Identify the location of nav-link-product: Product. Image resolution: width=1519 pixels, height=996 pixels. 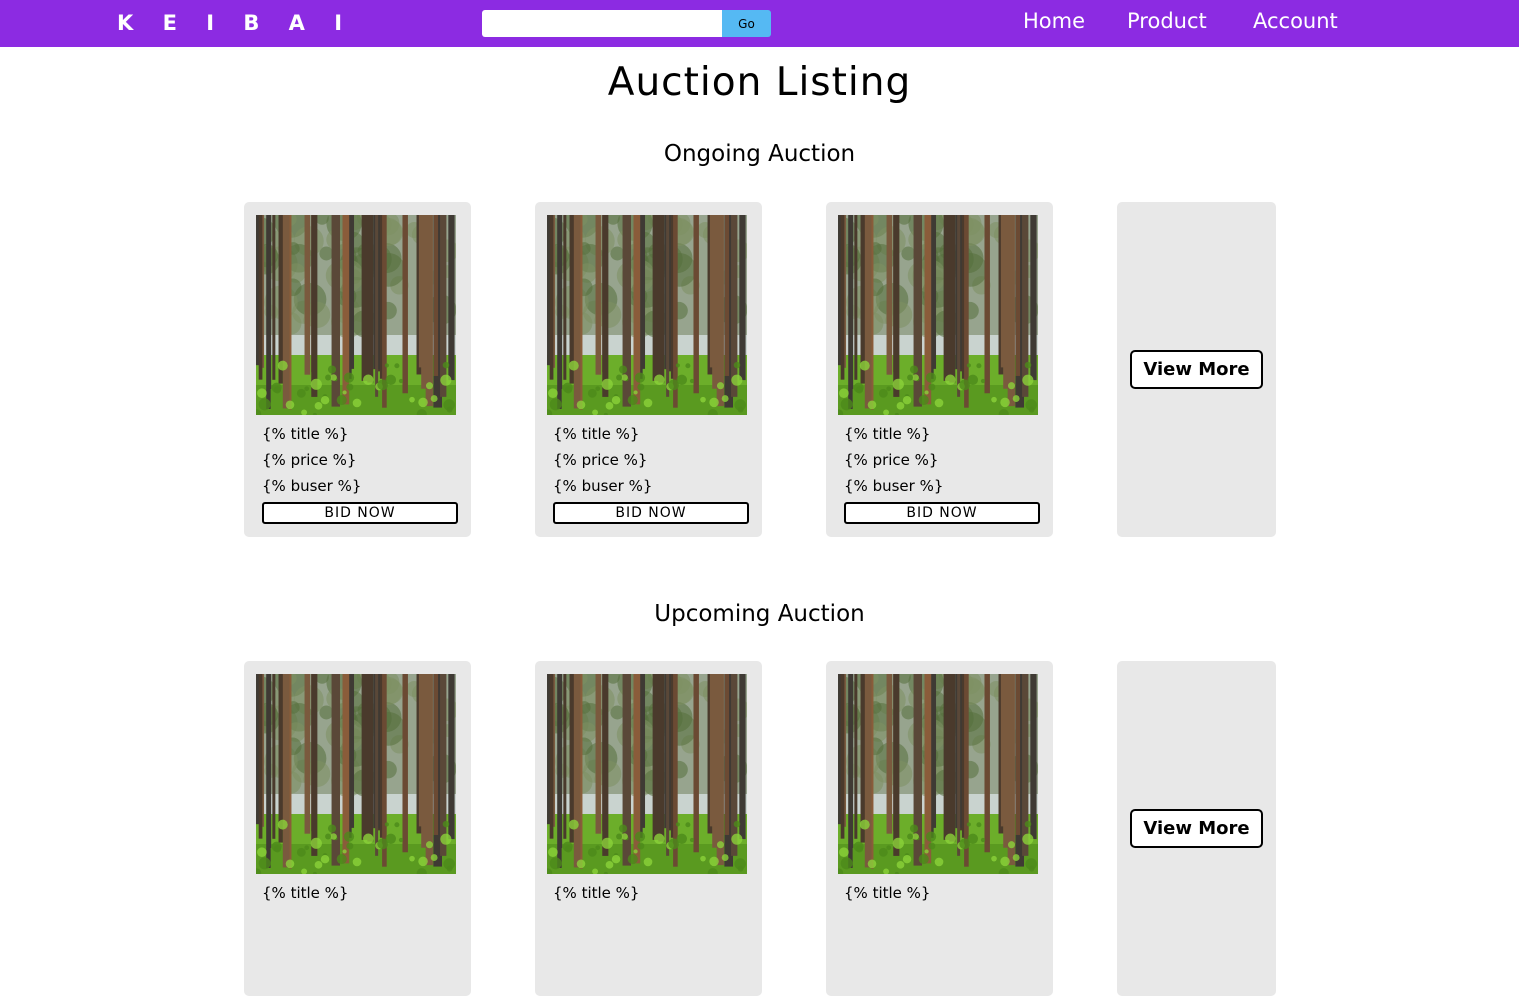
(1167, 21).